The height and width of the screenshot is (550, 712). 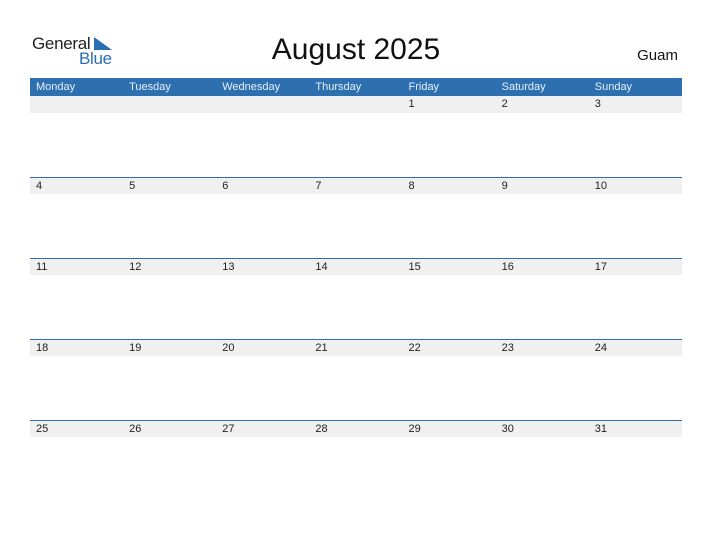 I want to click on weekday-wednesday: Wednesday, so click(x=251, y=87).